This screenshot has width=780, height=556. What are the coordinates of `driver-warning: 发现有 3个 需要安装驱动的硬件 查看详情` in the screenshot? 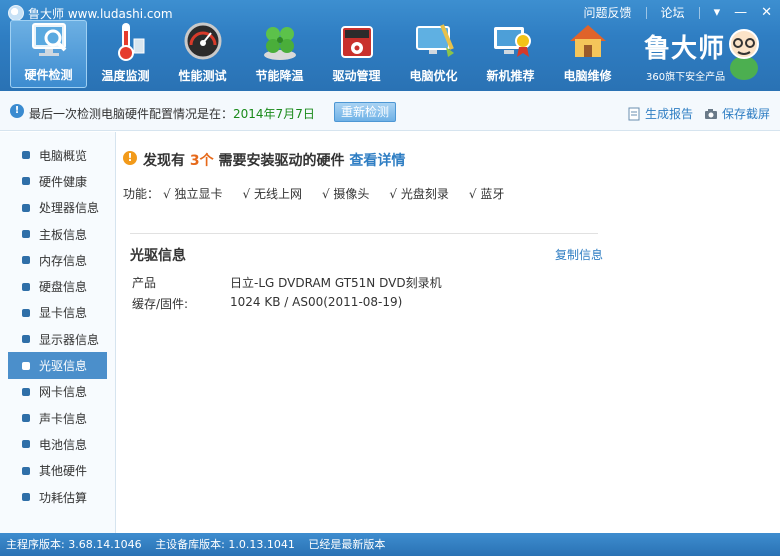 It's located at (274, 160).